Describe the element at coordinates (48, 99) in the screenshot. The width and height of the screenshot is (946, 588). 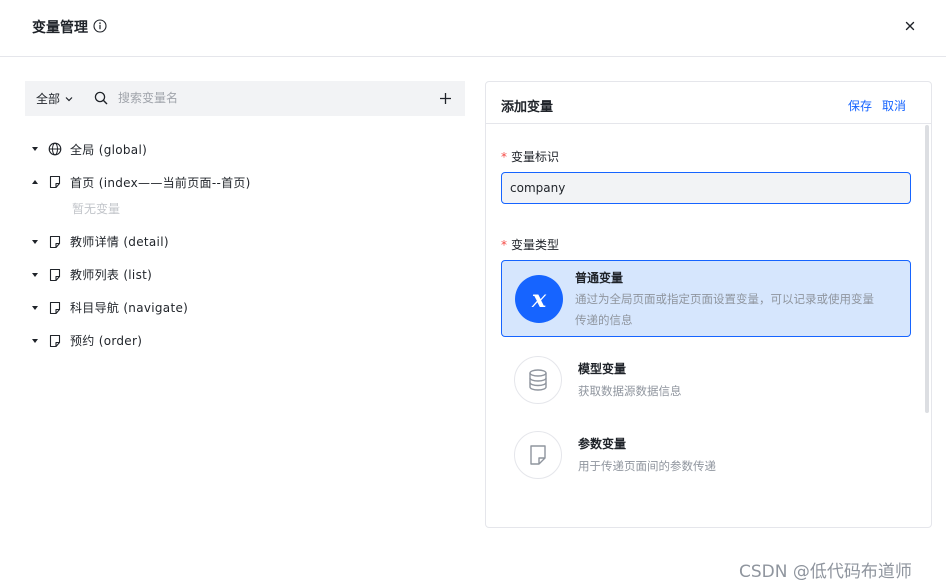
I see `scope-filter-label: 全部` at that location.